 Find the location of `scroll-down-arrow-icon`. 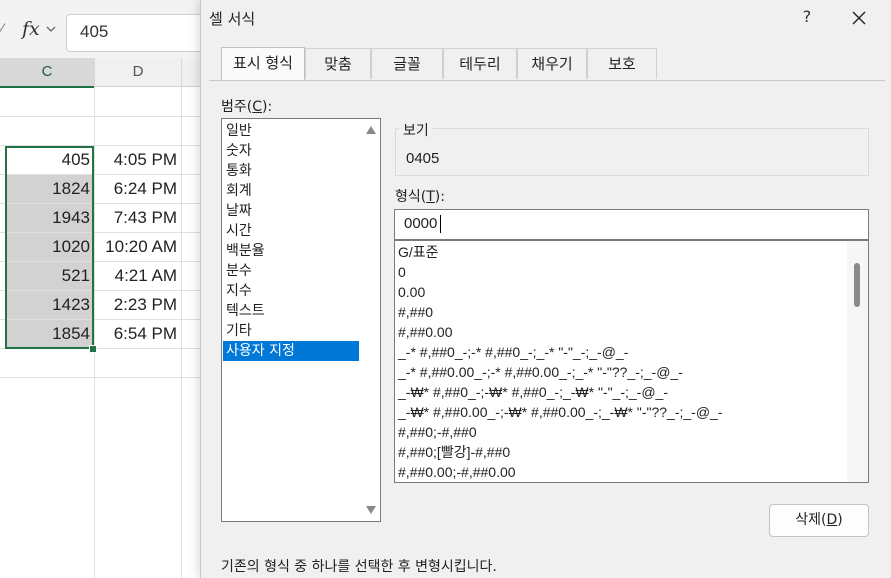

scroll-down-arrow-icon is located at coordinates (371, 510).